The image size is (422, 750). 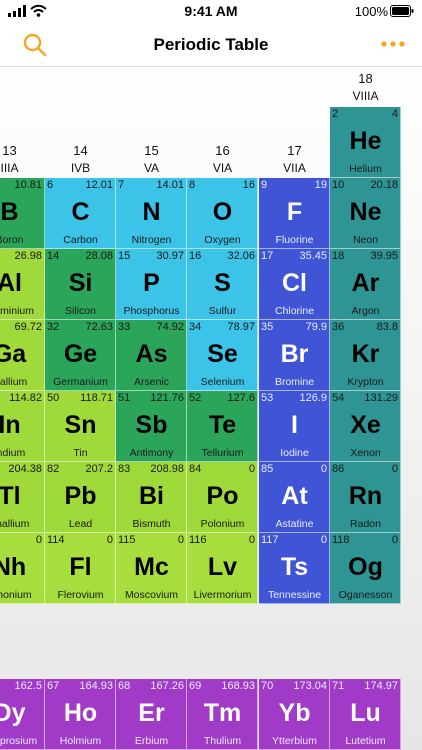 I want to click on element-cell-tellurium: 52 127.6 Te Tellurium, so click(x=222, y=426).